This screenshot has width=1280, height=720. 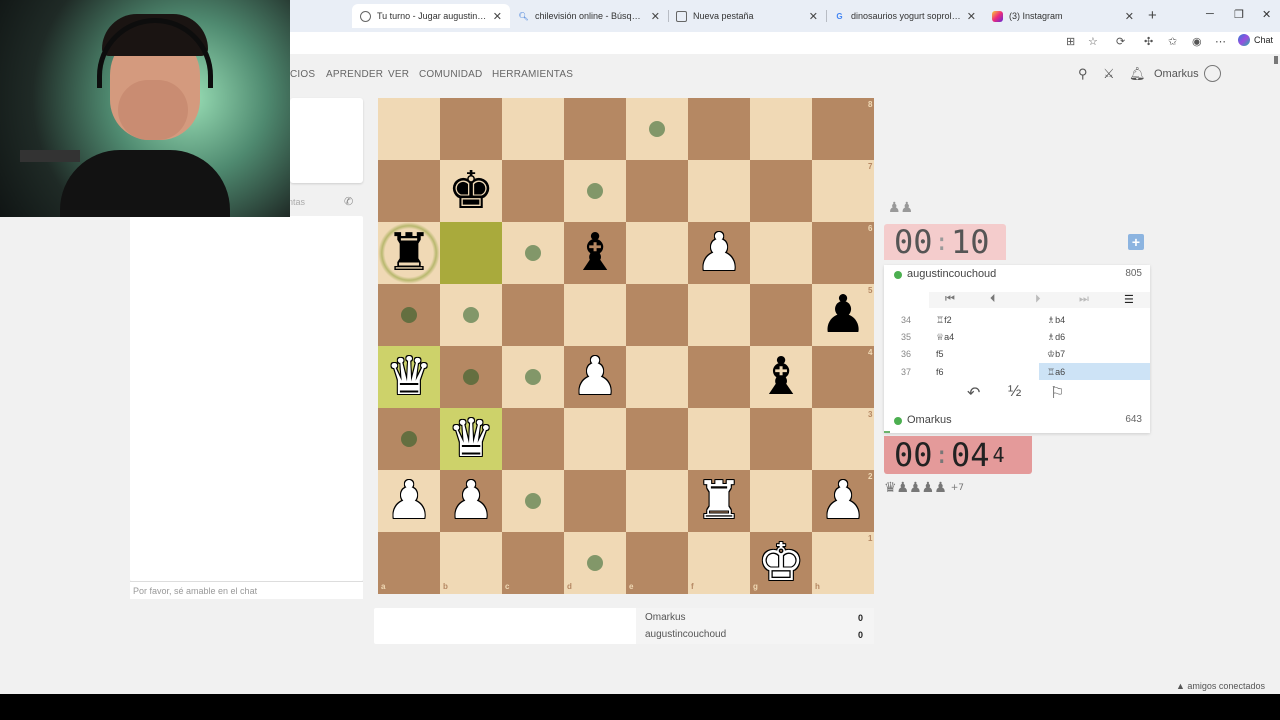 I want to click on black-pawn-h5: ♟, so click(x=843, y=315).